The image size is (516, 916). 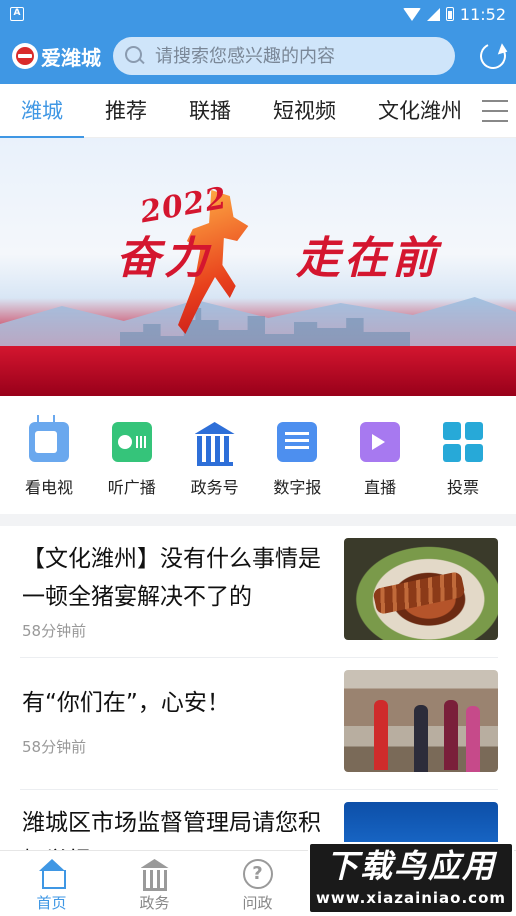 I want to click on news-title: 有“你们在”，心安！, so click(x=126, y=703).